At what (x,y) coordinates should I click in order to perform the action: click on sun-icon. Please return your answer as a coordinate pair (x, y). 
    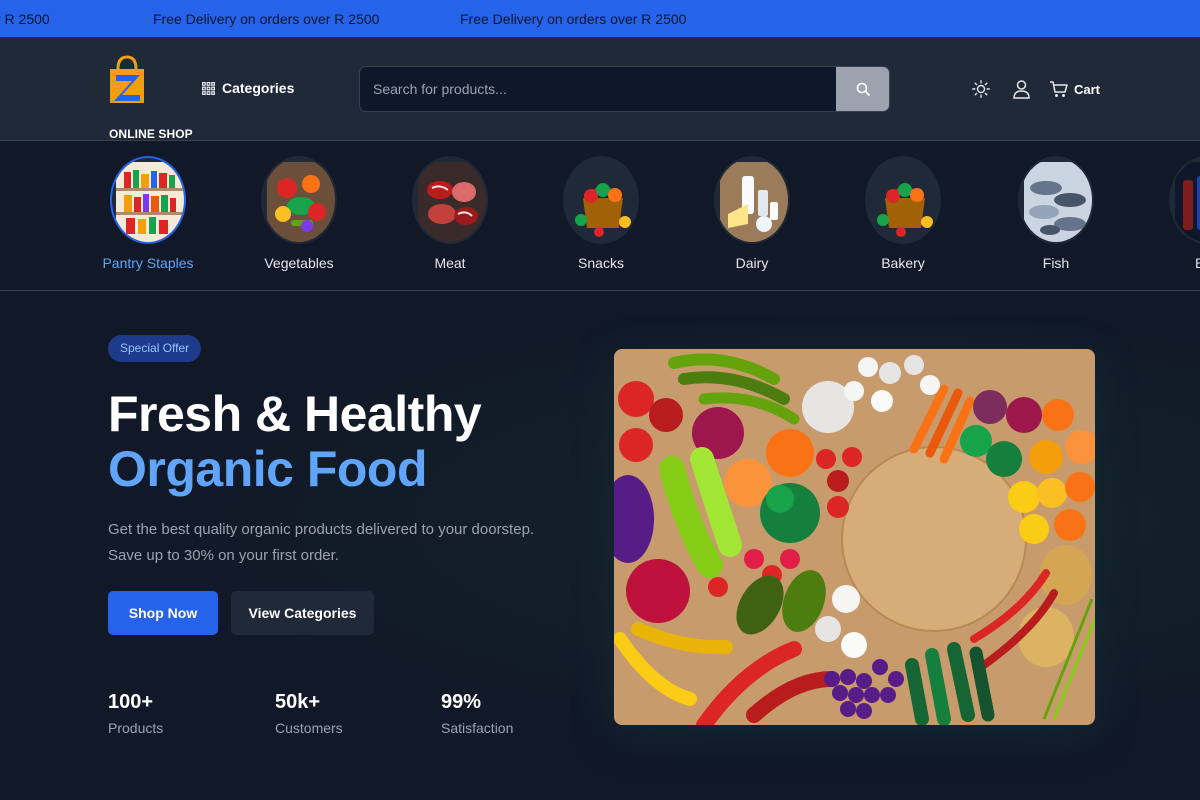
    Looking at the image, I should click on (981, 89).